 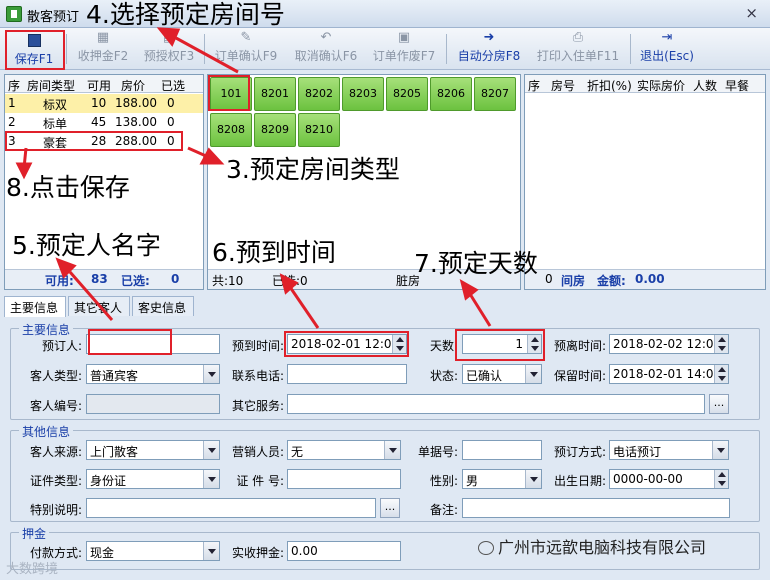 What do you see at coordinates (104, 141) in the screenshot?
I see `room-type-row: 3 豪套 28 288.00 0` at bounding box center [104, 141].